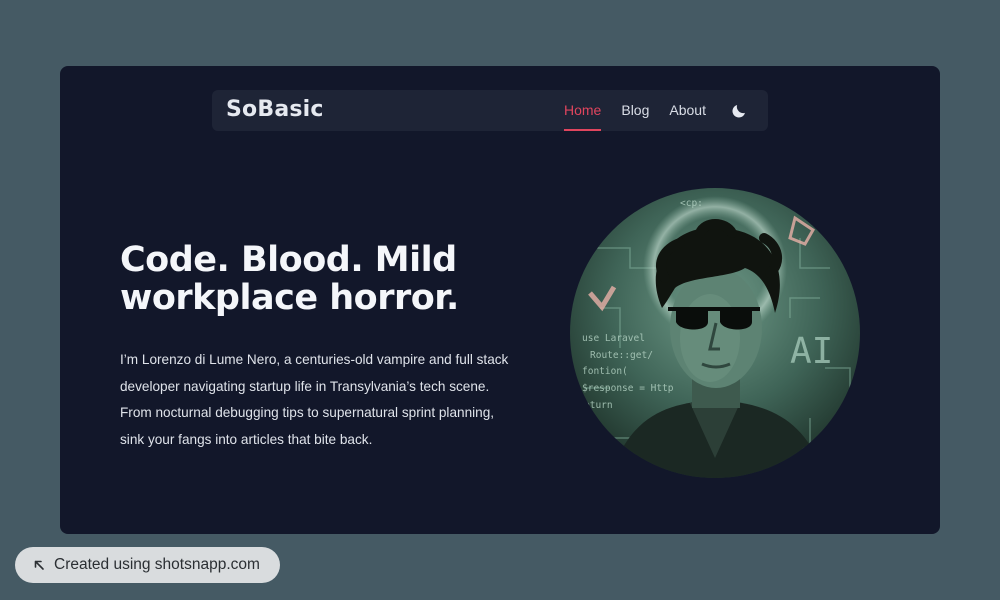 The width and height of the screenshot is (1000, 600). I want to click on theme-toggle-button, so click(739, 111).